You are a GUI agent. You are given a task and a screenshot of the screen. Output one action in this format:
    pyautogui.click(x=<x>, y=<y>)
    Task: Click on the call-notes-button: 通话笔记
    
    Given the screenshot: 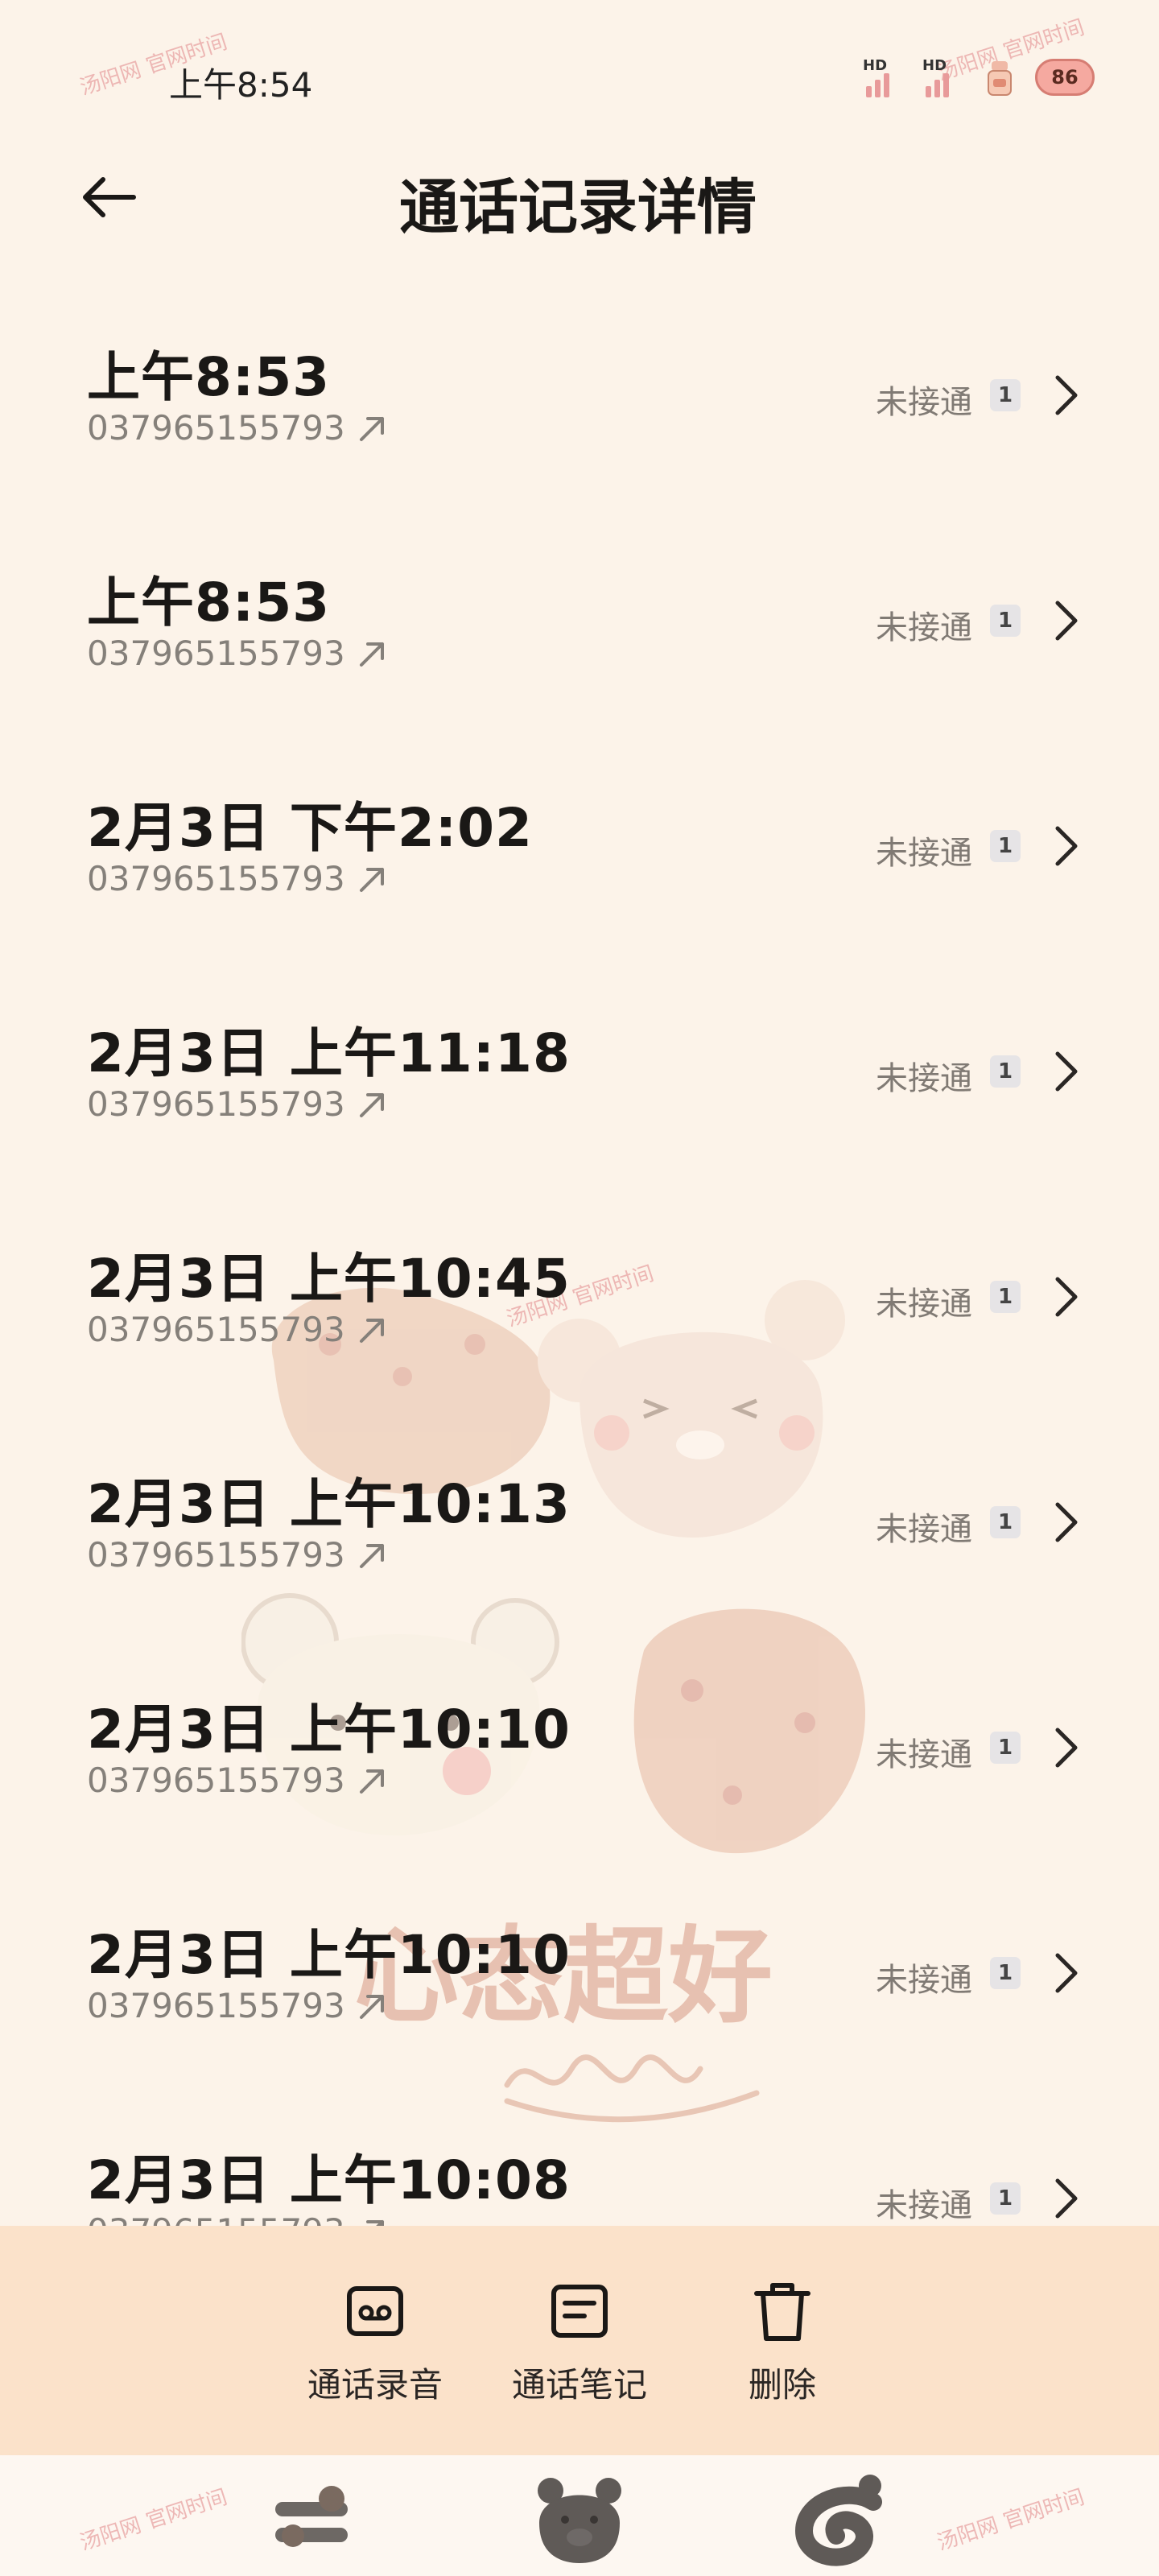 What is the action you would take?
    pyautogui.click(x=579, y=2340)
    